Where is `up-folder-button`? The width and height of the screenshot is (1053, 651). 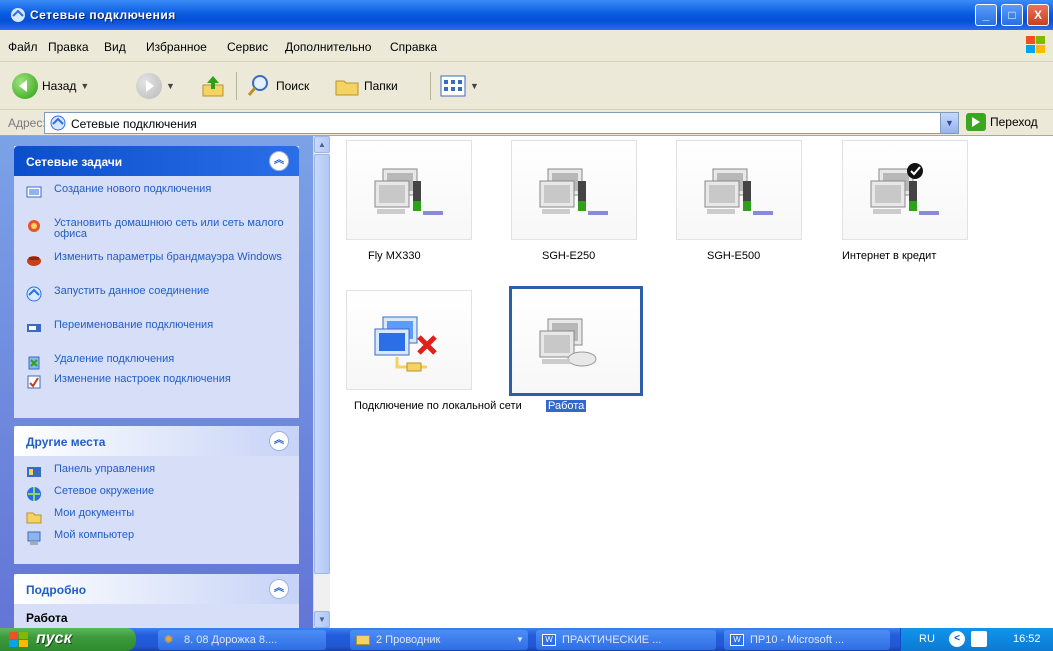
up-folder-button is located at coordinates (213, 86).